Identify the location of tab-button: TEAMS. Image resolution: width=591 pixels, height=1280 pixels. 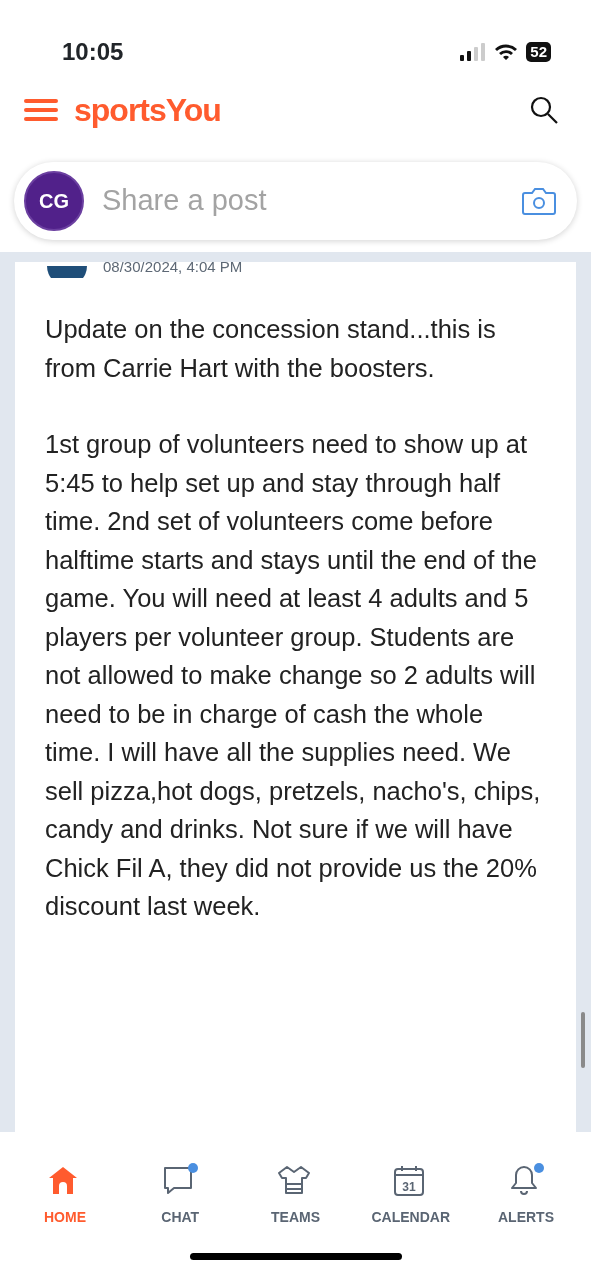
(295, 1195).